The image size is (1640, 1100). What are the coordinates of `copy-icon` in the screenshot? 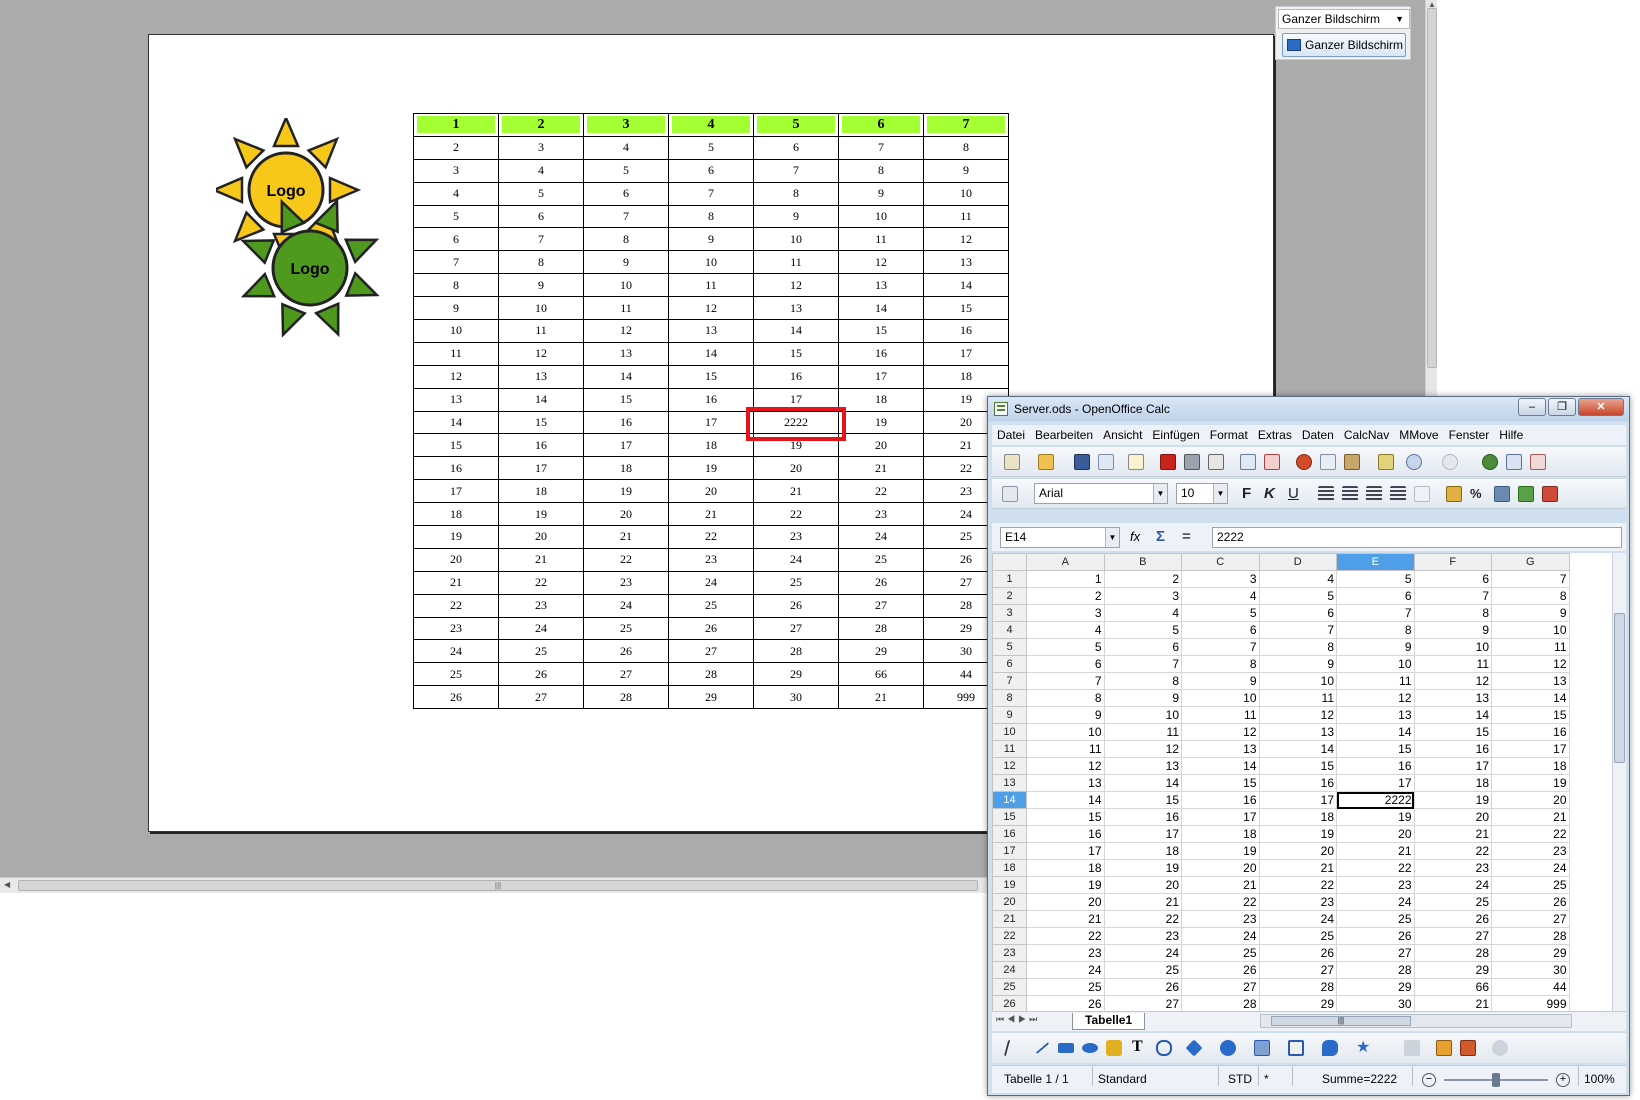 It's located at (1328, 462).